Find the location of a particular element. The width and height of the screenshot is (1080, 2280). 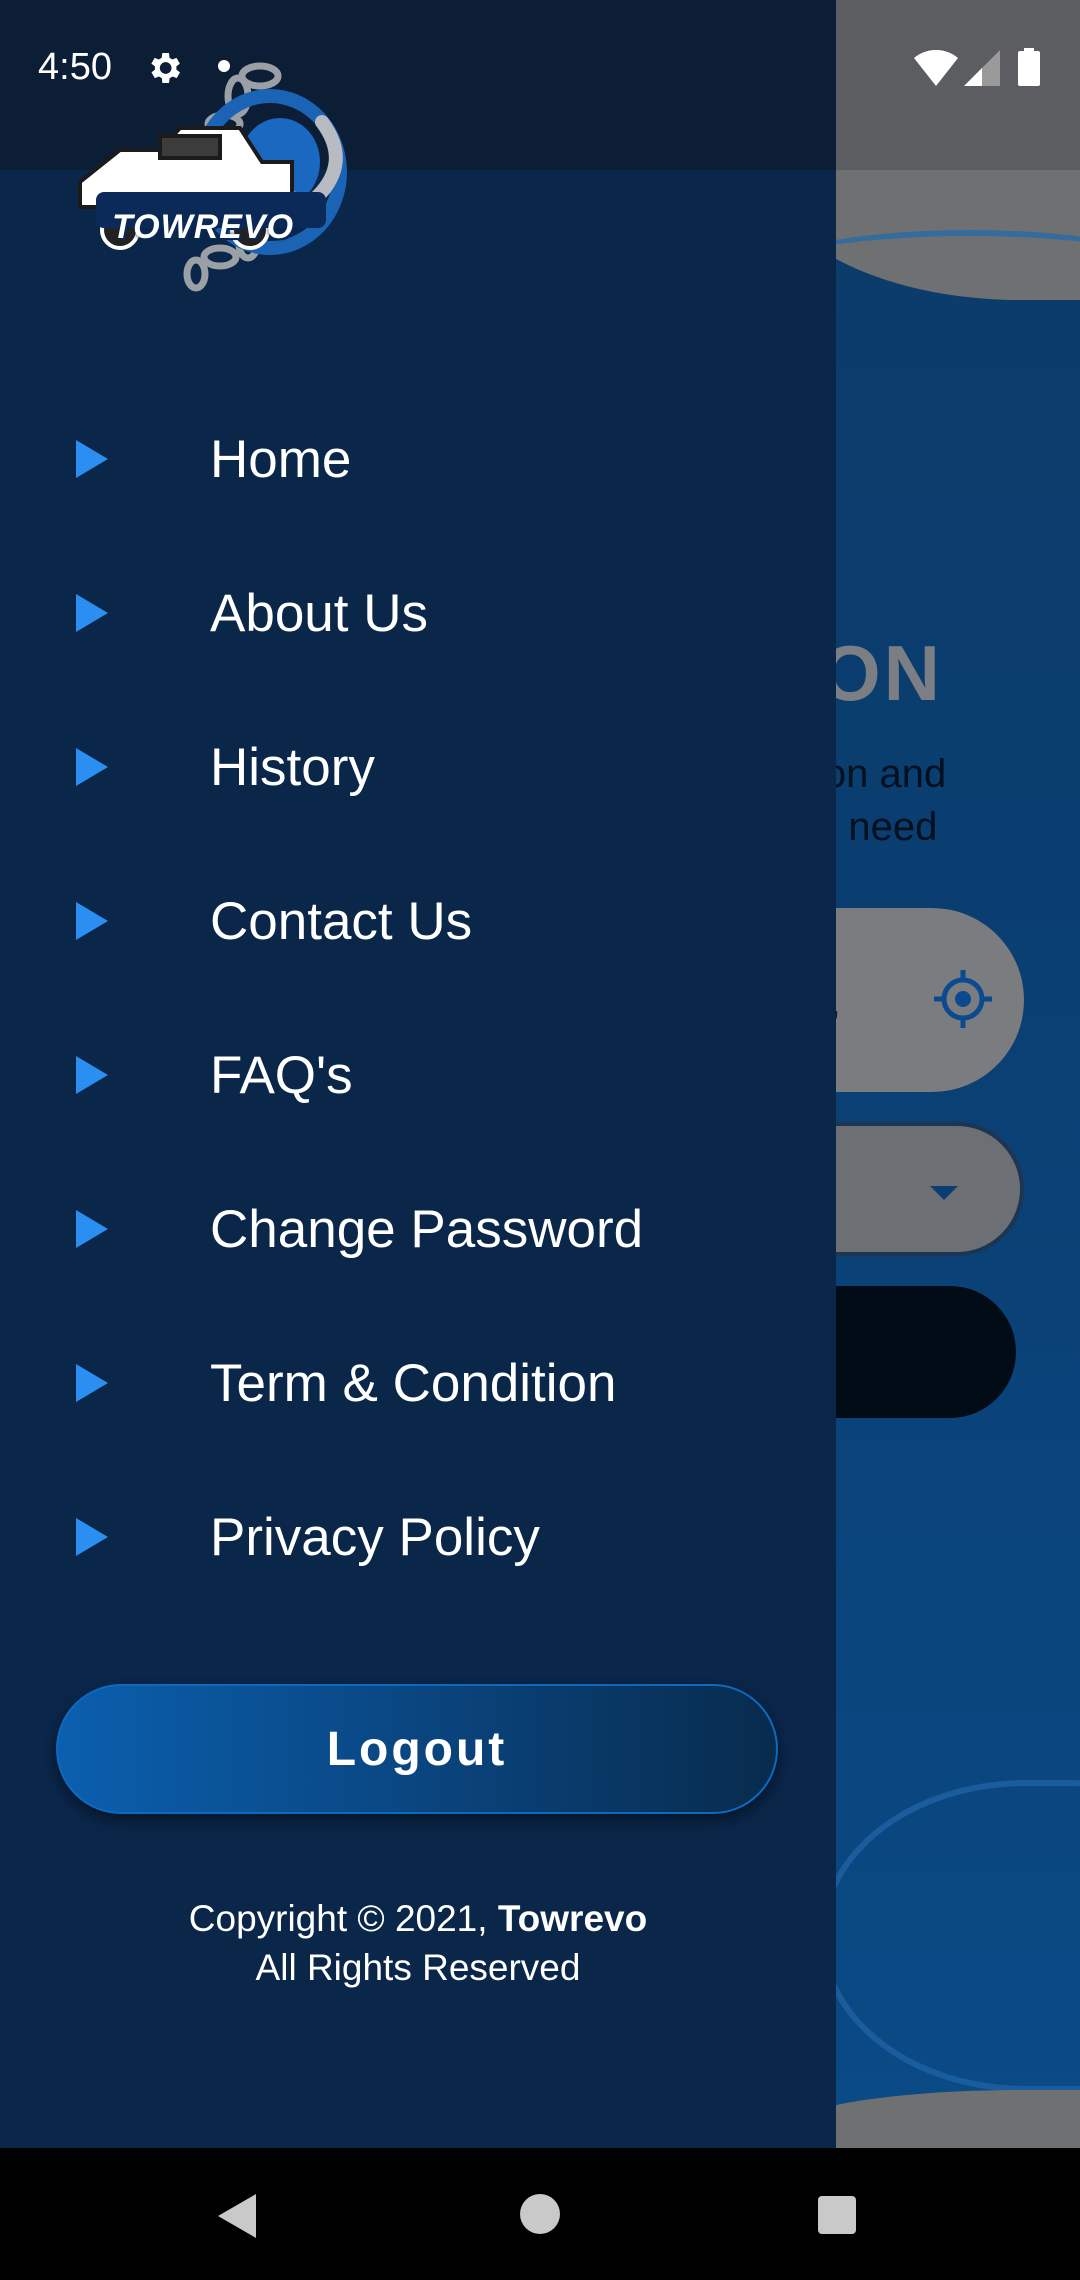

menu-item-label: History is located at coordinates (292, 767).